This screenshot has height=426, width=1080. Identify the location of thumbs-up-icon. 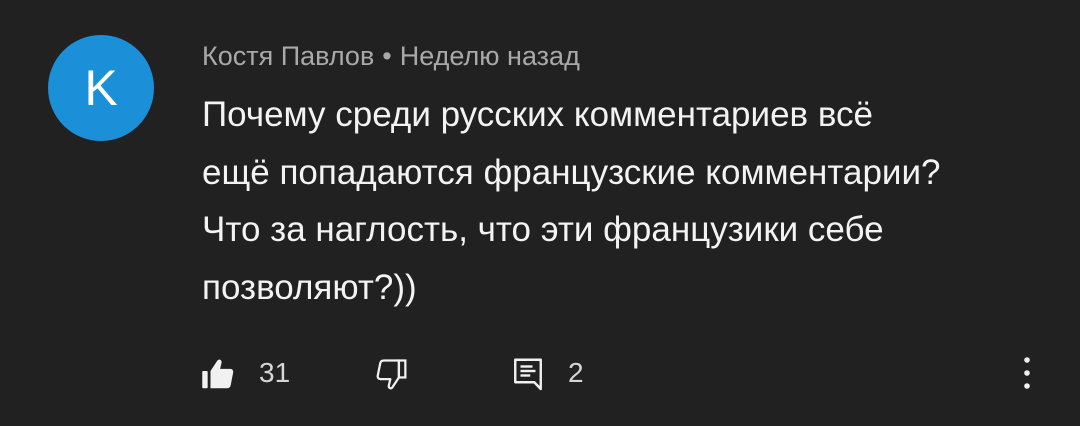
(218, 374).